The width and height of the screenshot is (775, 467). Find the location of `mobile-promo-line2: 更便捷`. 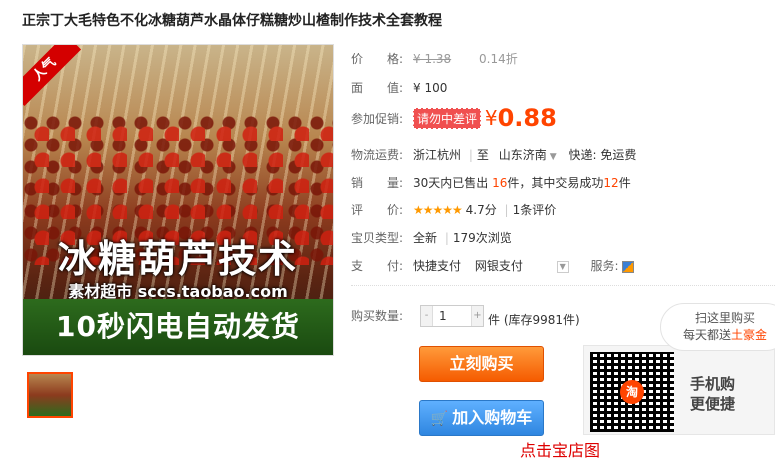

mobile-promo-line2: 更便捷 is located at coordinates (713, 404).